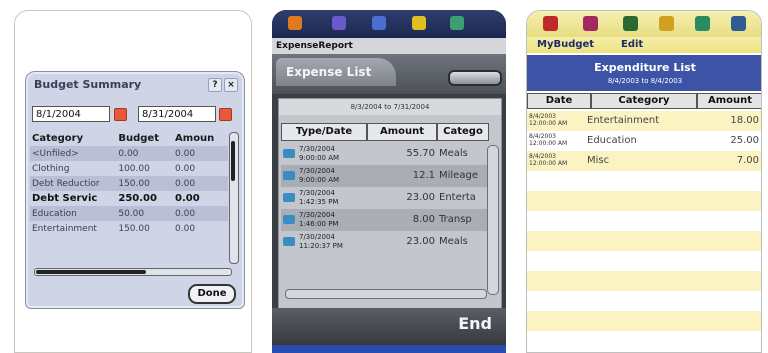  I want to click on menu-item-edit: Edit, so click(632, 44).